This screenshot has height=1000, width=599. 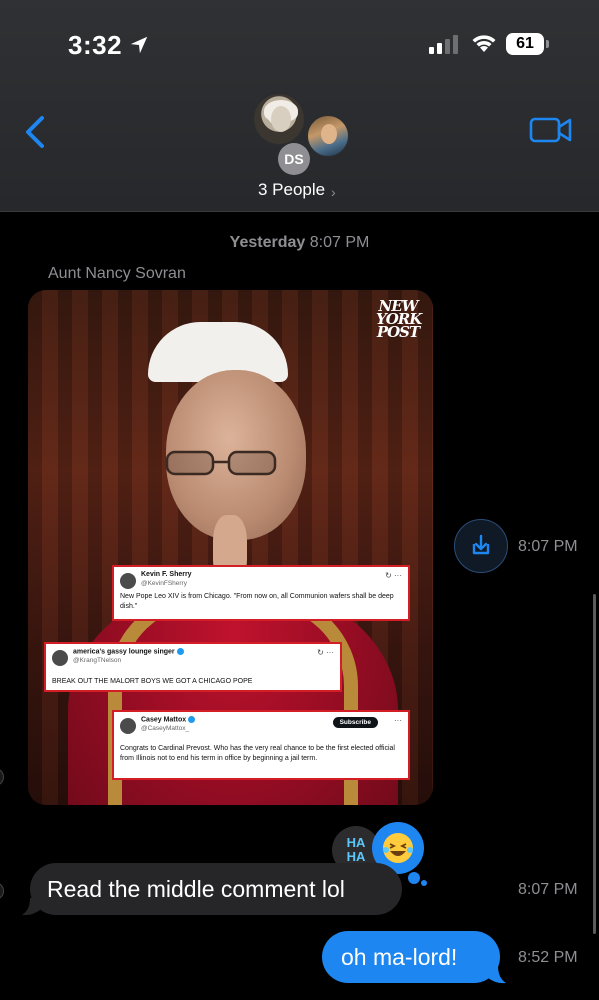 I want to click on tweet-subscribe-button: Subscribe, so click(x=355, y=722).